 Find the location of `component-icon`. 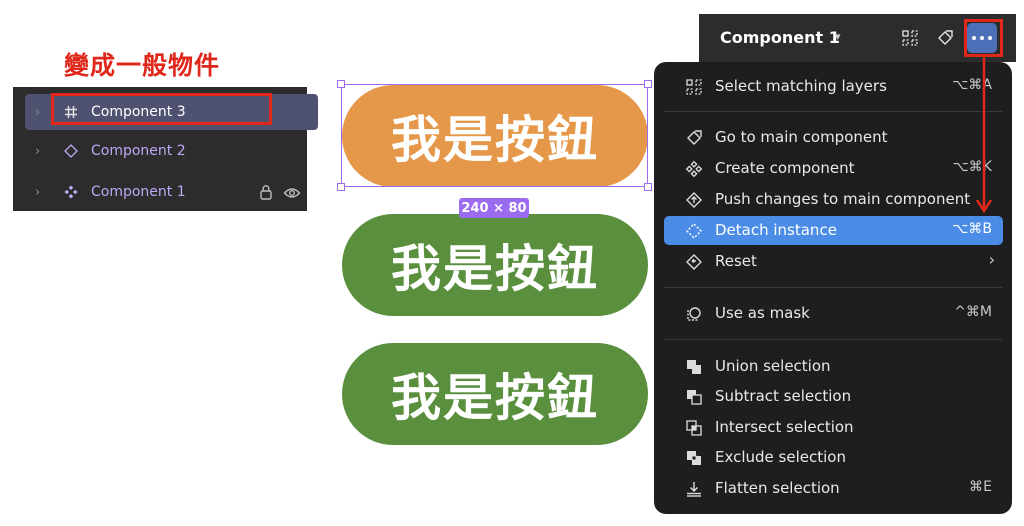

component-icon is located at coordinates (71, 192).